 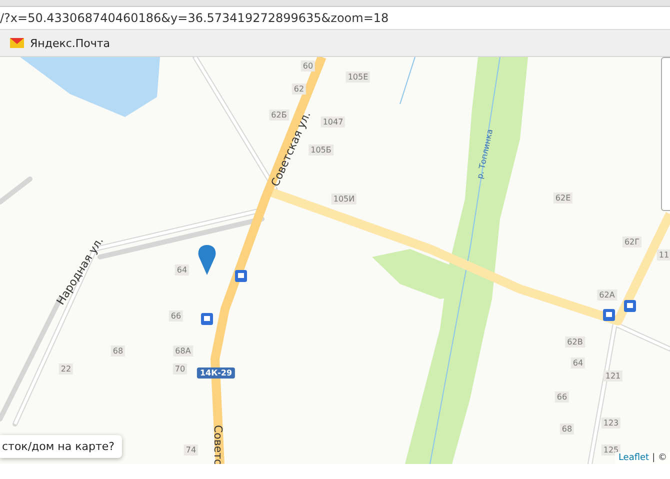 I want to click on house-number: 22, so click(x=66, y=369).